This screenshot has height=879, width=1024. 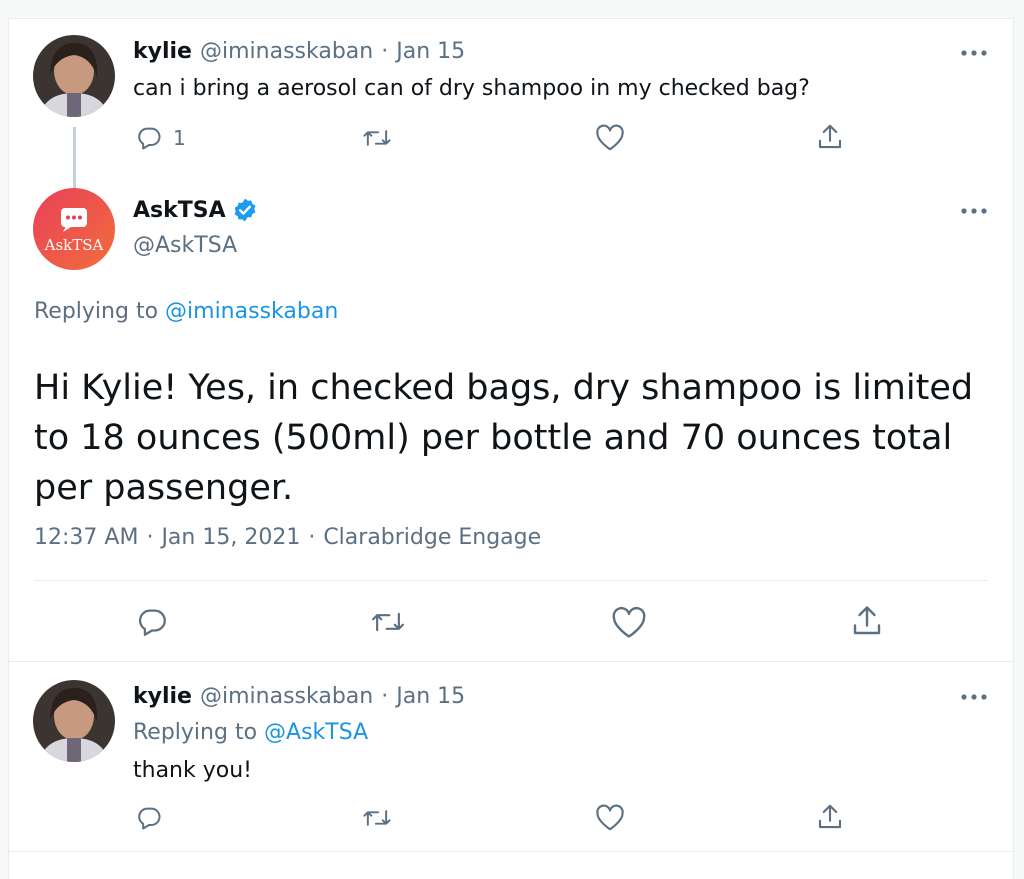 I want to click on tweet-3-text: thank you!, so click(x=192, y=770).